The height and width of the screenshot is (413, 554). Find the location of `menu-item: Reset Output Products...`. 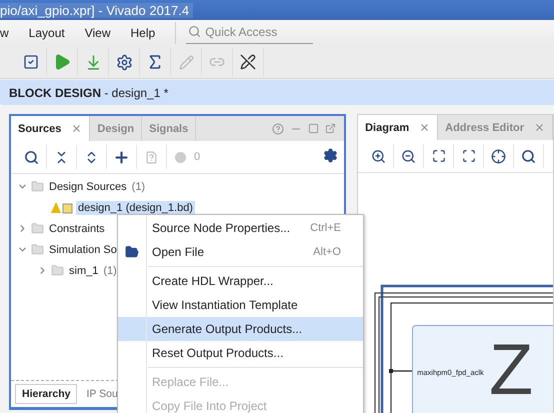

menu-item: Reset Output Products... is located at coordinates (240, 353).